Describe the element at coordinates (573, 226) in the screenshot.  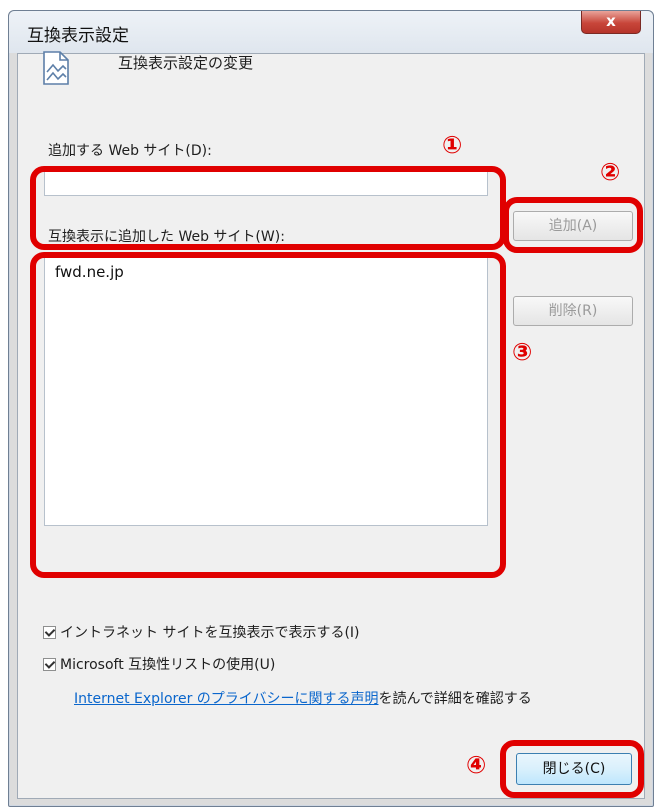
I see `add-button: 追加(A)` at that location.